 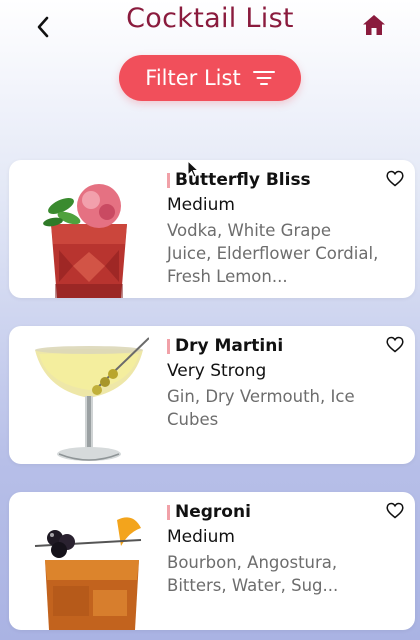 I want to click on cocktail-name: Negroni, so click(x=213, y=512).